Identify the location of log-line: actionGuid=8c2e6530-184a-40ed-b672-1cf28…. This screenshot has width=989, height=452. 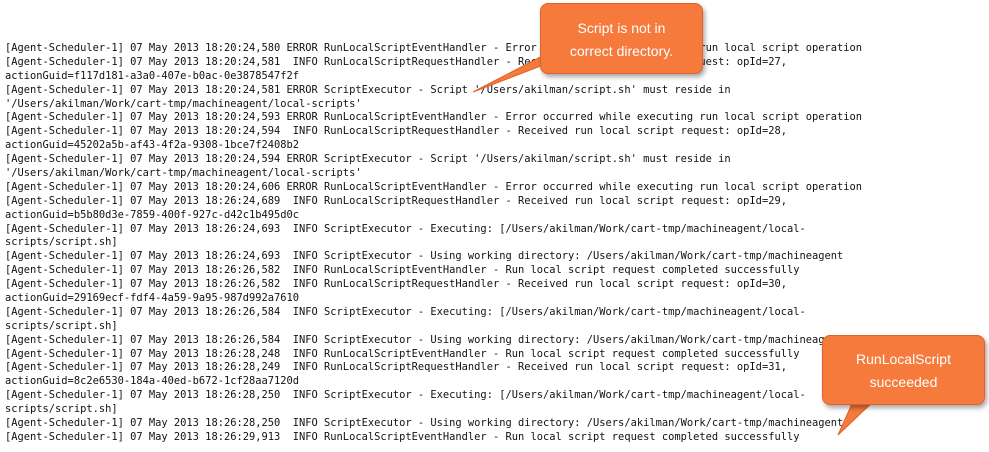
(152, 381).